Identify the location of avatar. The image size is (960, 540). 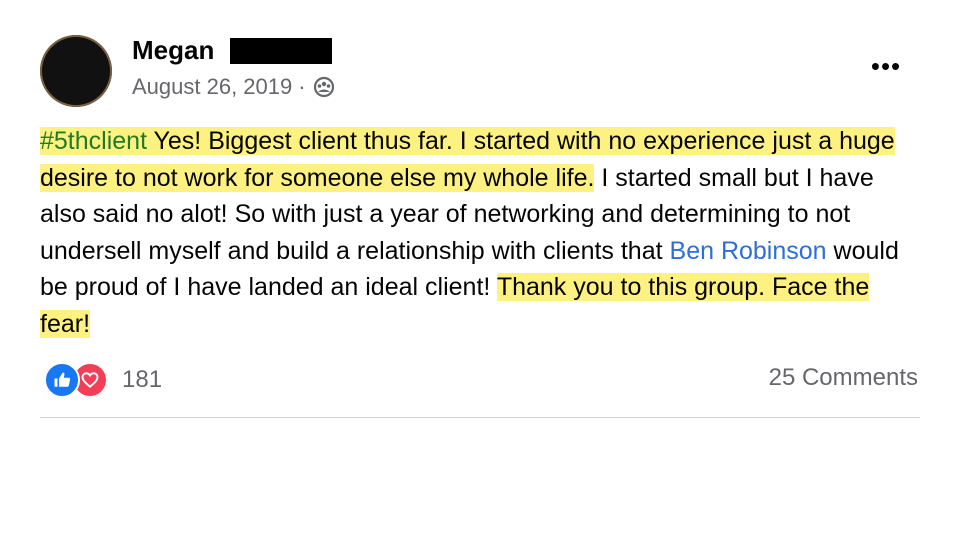
(76, 71).